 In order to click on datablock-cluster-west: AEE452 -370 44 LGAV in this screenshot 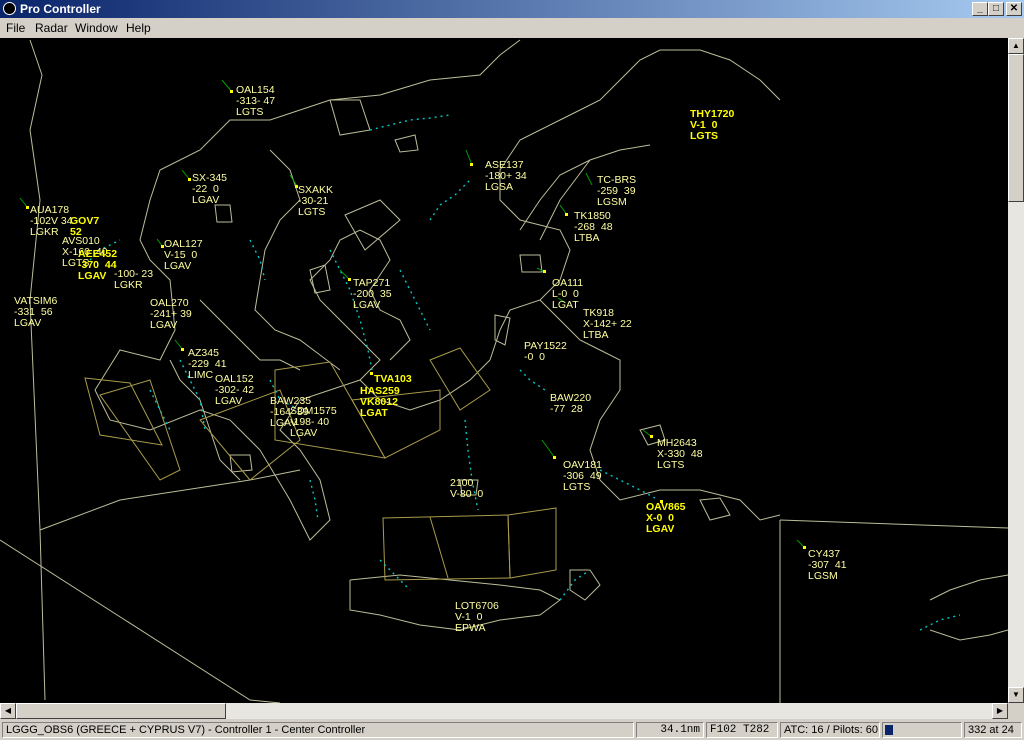, I will do `click(97, 265)`.